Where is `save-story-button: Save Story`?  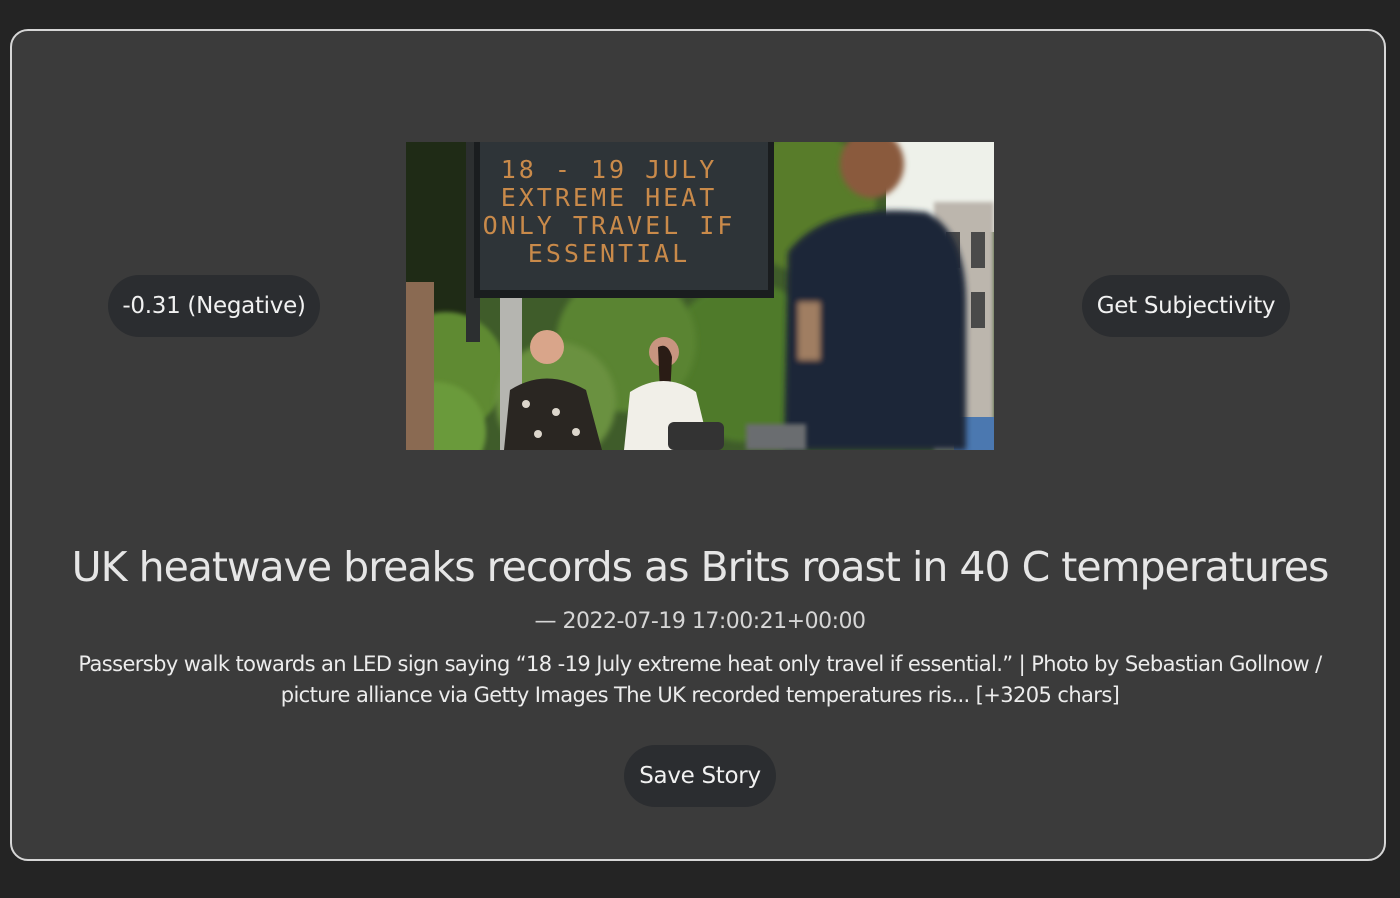
save-story-button: Save Story is located at coordinates (700, 776).